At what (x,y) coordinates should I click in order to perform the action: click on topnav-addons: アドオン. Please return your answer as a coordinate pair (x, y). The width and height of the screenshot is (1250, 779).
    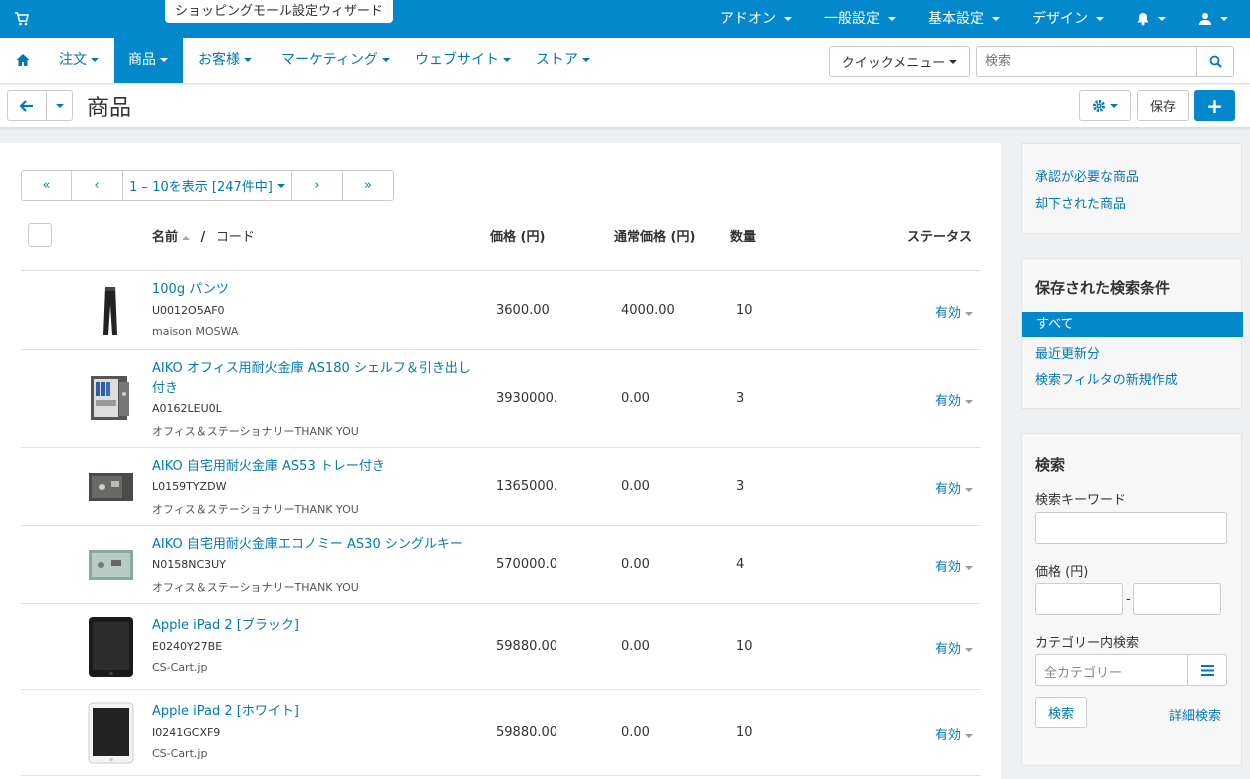
    Looking at the image, I should click on (756, 19).